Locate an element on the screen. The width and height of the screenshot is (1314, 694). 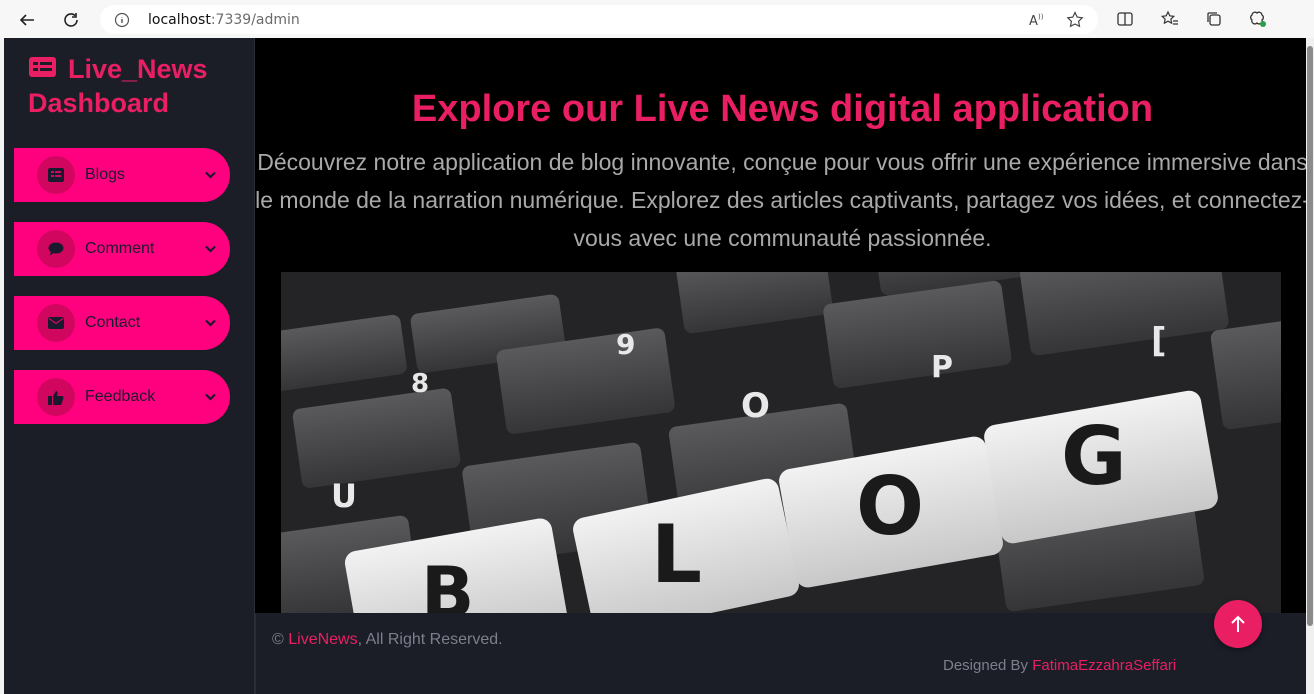
svg-text: A is located at coordinates (1033, 21).